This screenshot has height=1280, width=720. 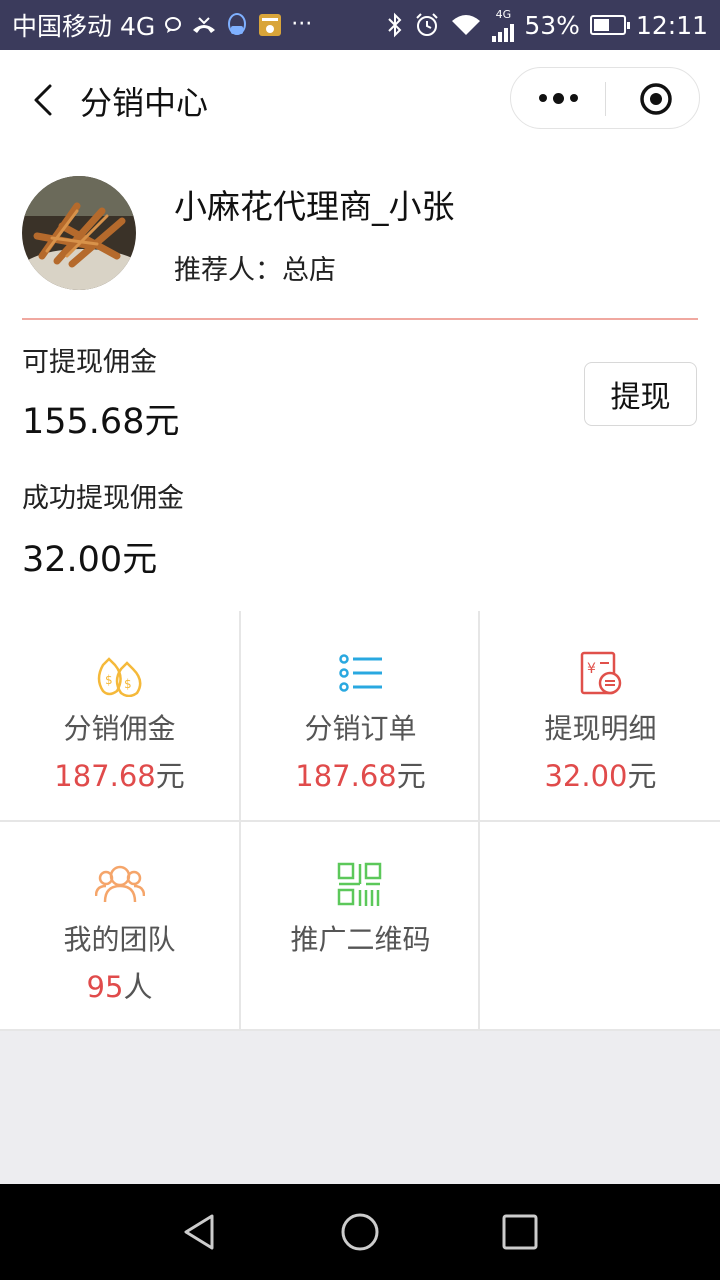 I want to click on alarm-icon, so click(x=427, y=24).